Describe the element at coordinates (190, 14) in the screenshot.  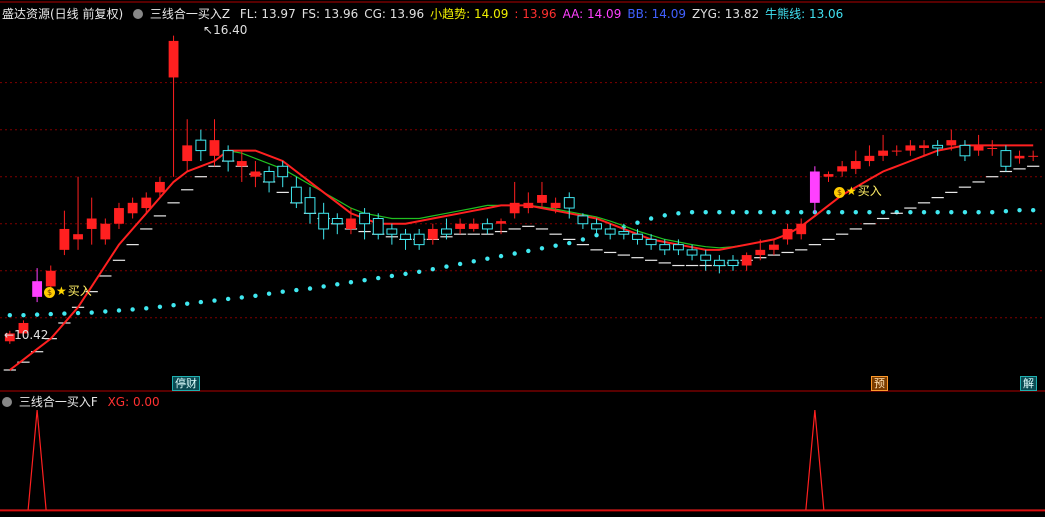
I see `indicator-name: 三线合一买入Z` at that location.